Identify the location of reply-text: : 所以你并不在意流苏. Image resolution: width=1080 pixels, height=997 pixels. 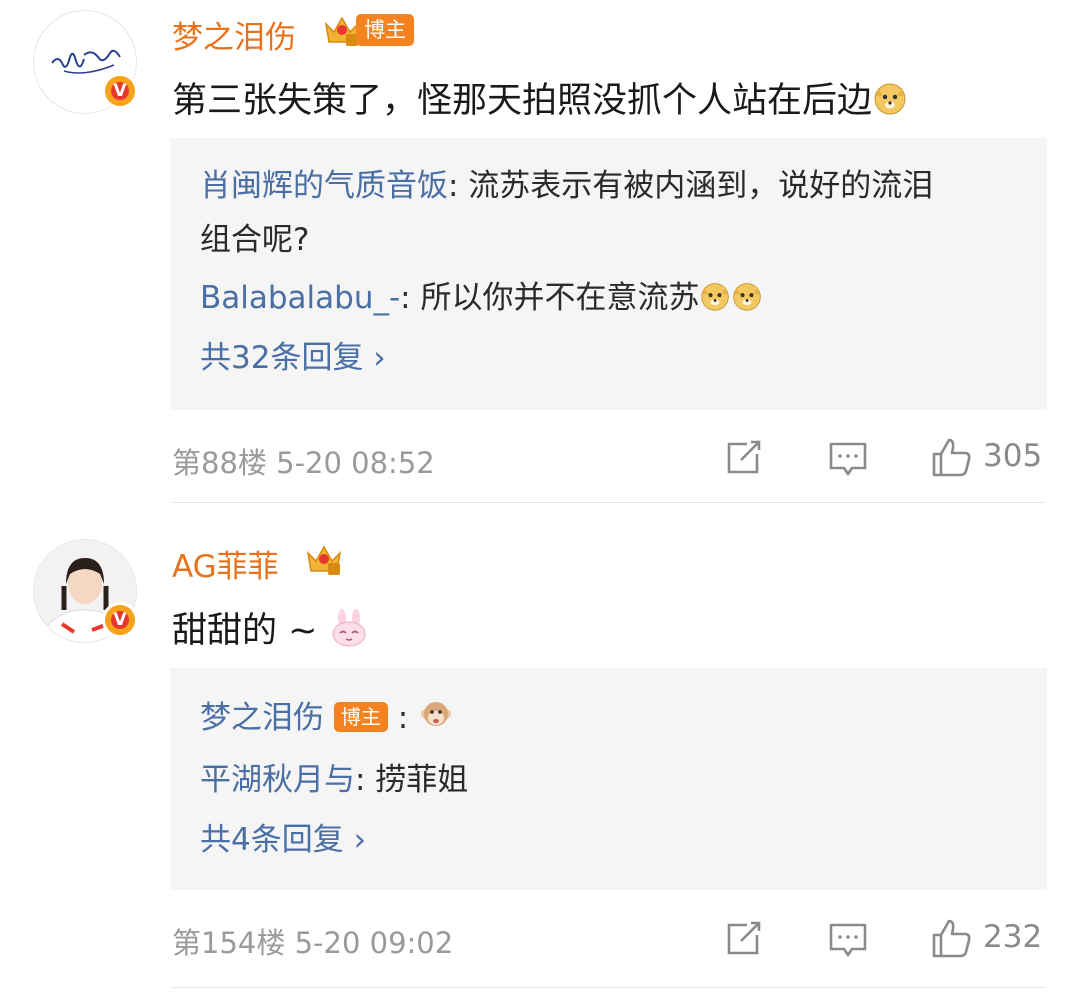
(550, 298).